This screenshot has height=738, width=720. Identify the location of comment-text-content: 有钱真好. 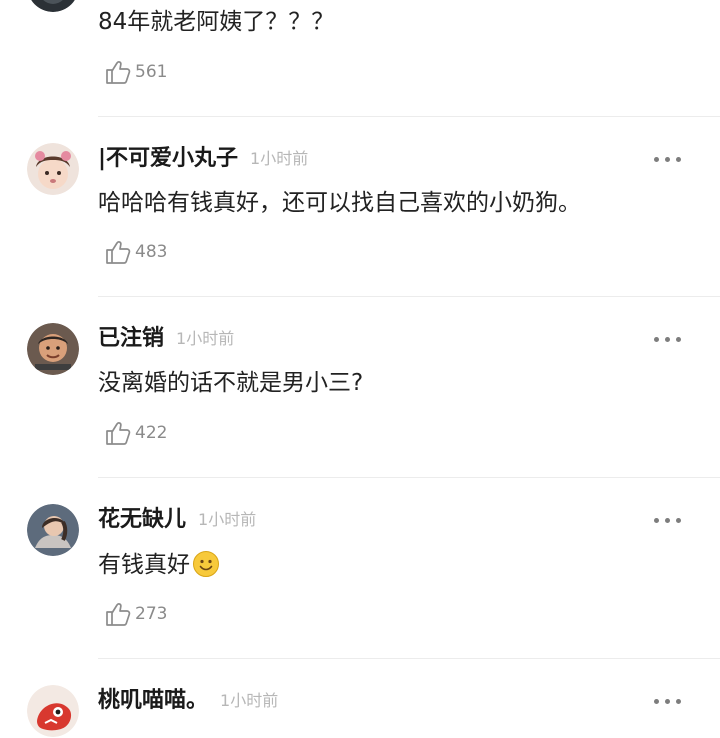
(144, 565).